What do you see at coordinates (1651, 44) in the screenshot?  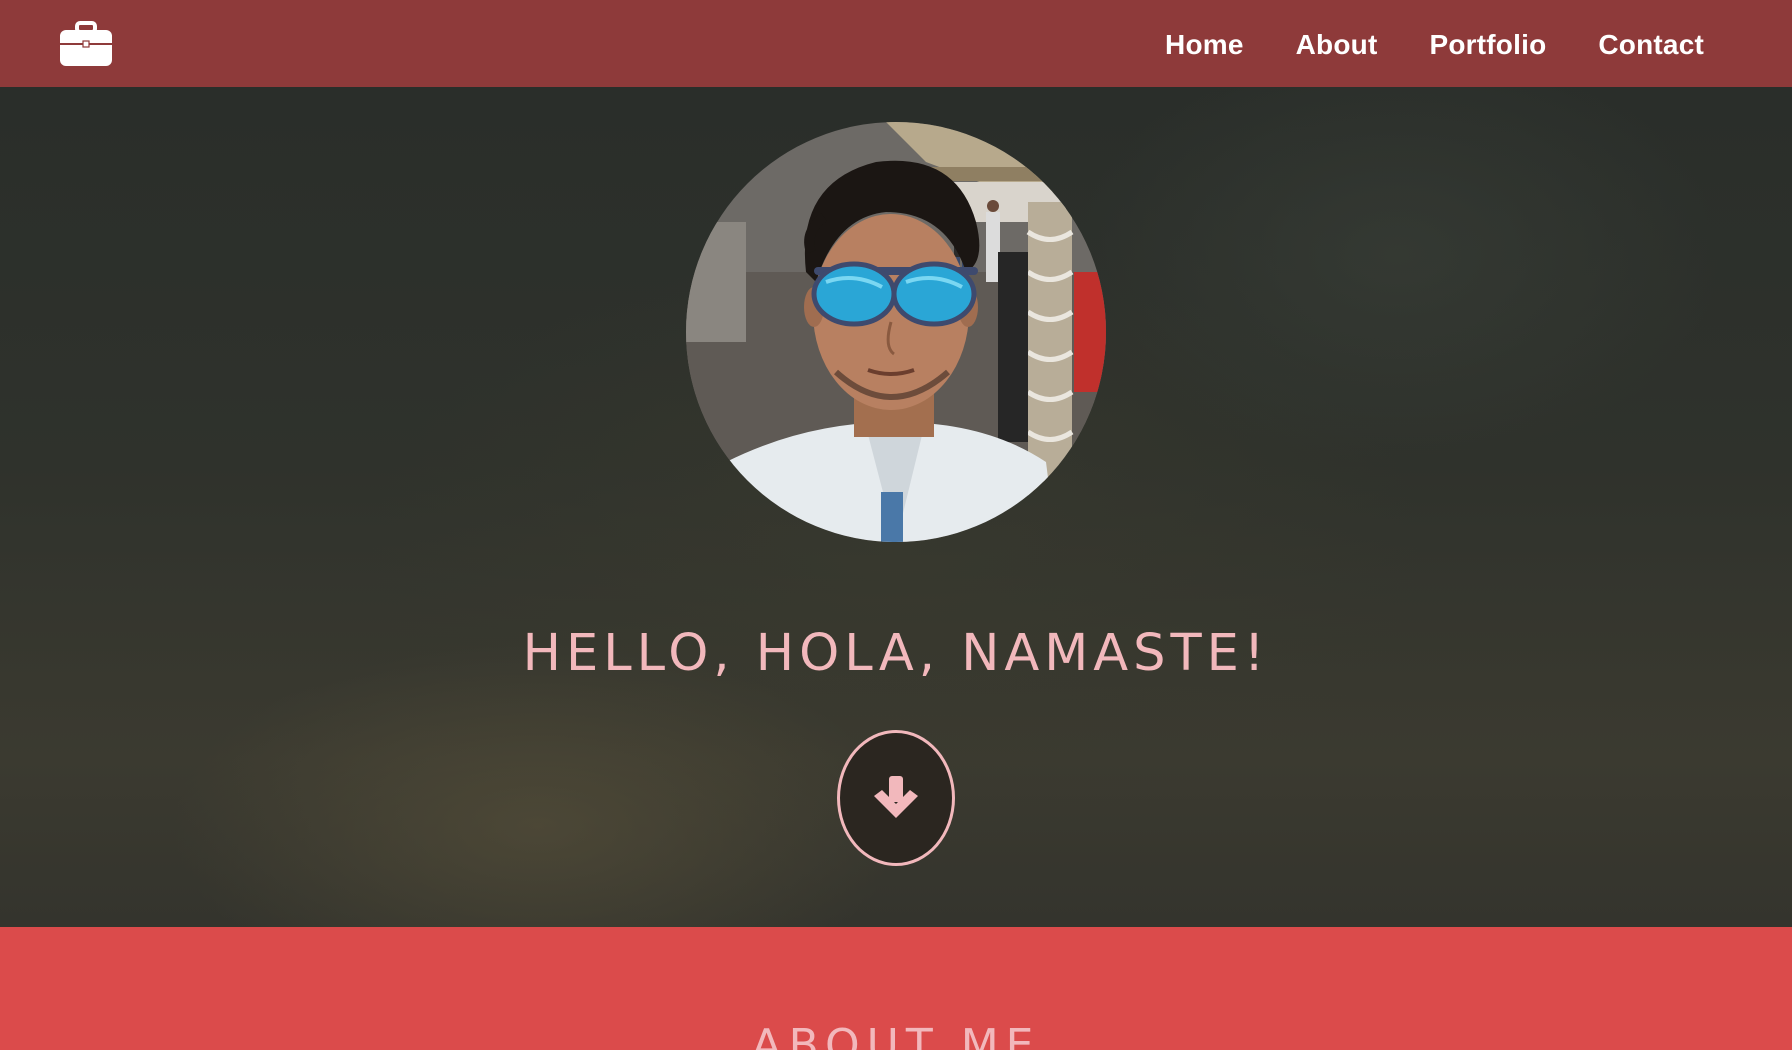 I see `nav-link-contact: Contact` at bounding box center [1651, 44].